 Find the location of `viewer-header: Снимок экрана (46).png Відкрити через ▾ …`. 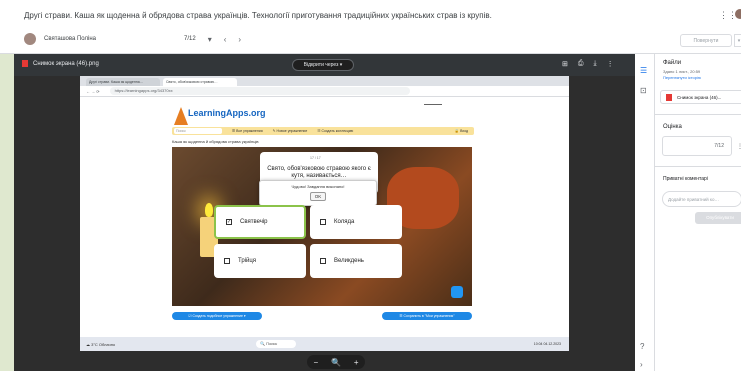

viewer-header: Снимок экрана (46).png Відкрити через ▾ … is located at coordinates (324, 65).